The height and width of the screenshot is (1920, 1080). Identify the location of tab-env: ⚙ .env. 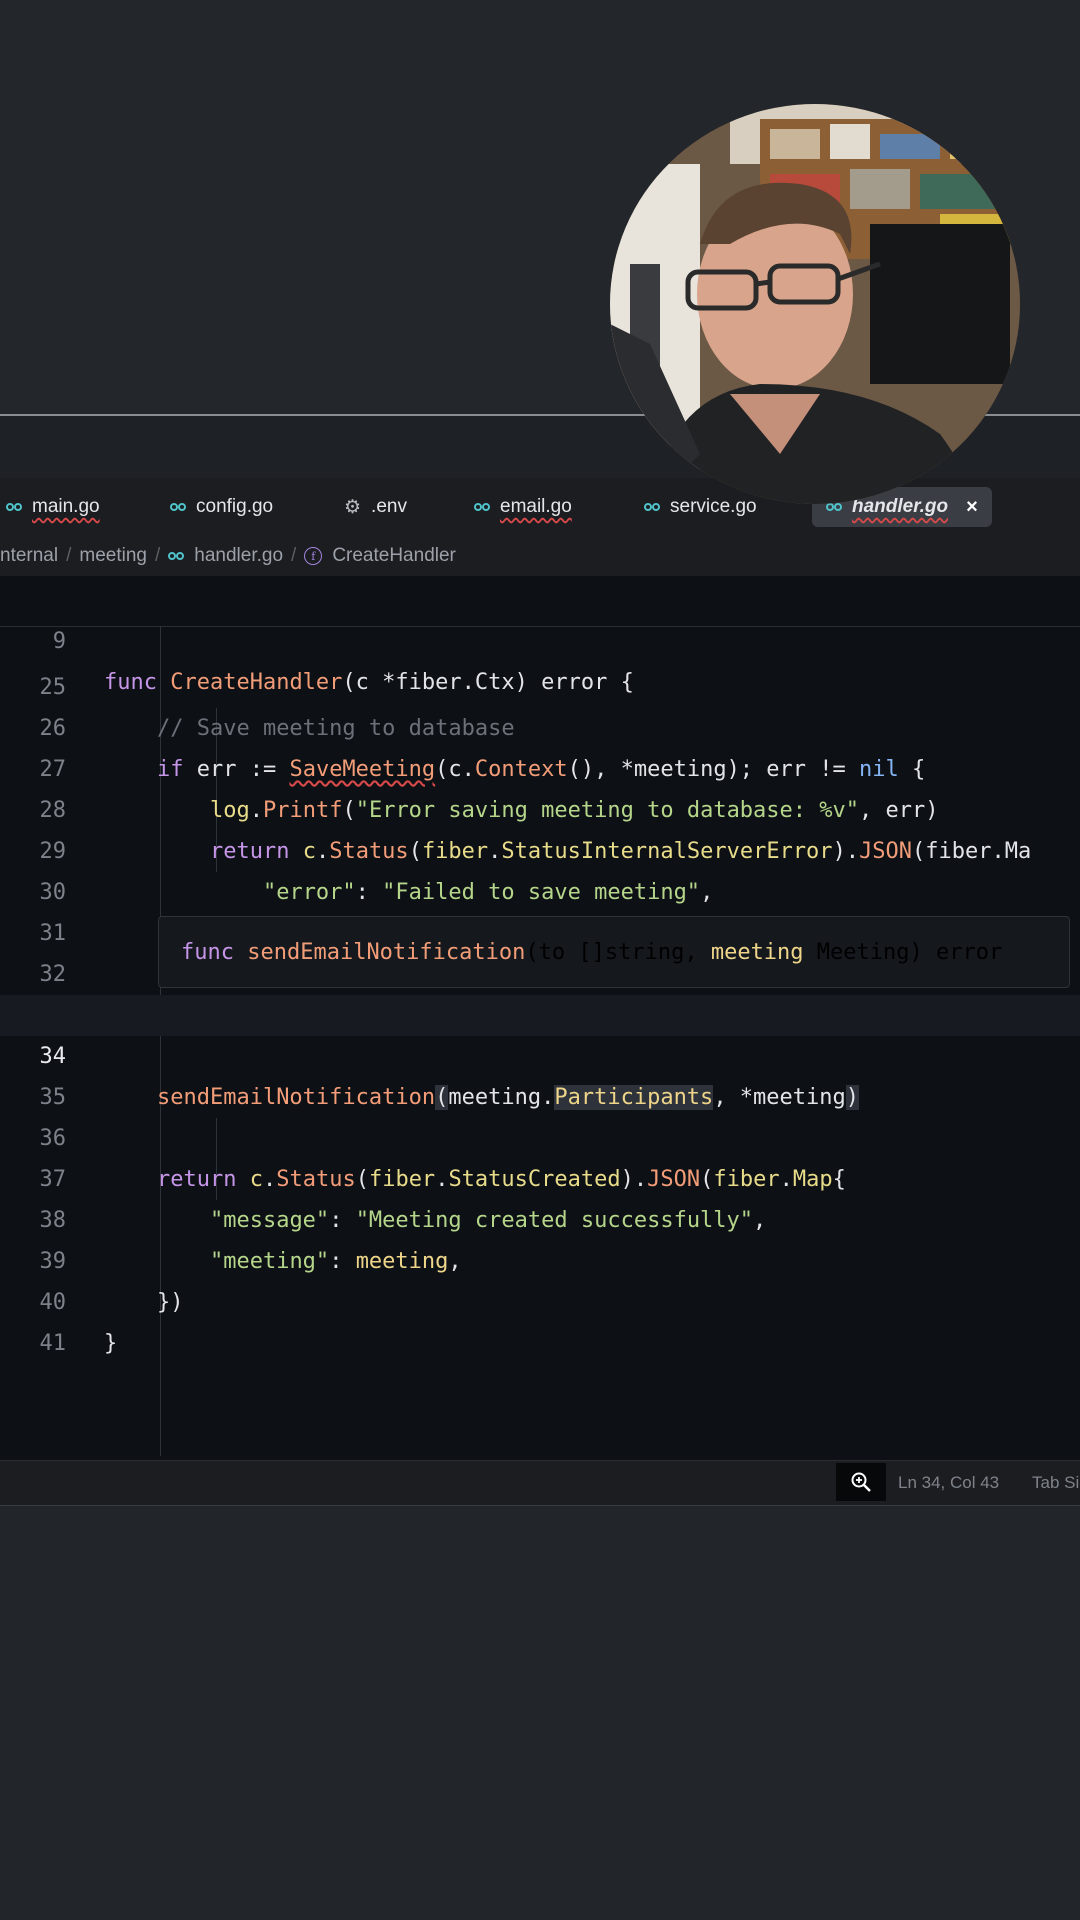
(375, 507).